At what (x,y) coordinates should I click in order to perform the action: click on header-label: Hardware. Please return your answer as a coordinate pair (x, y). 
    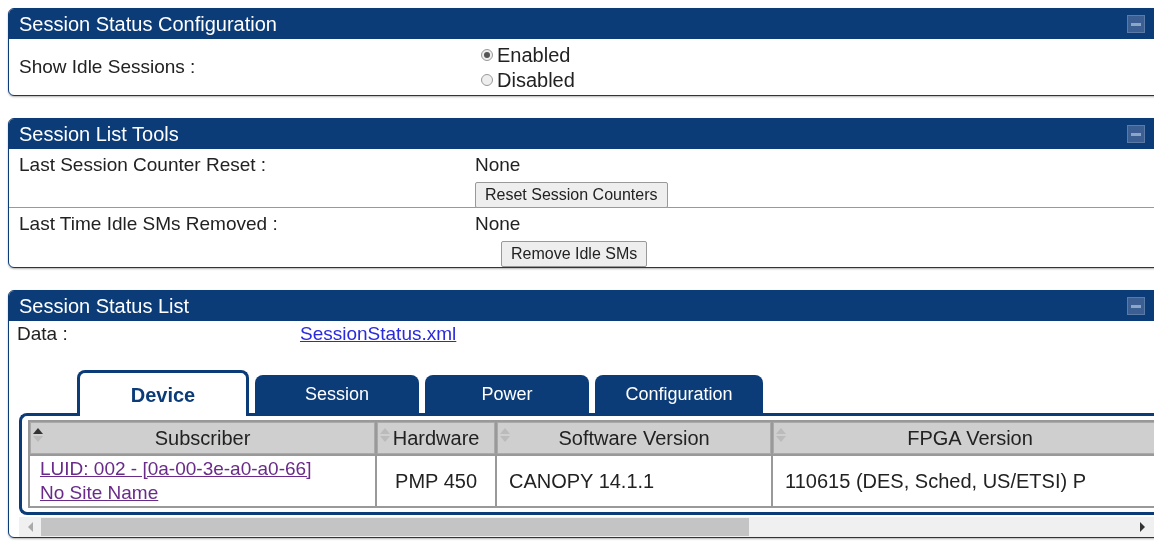
    Looking at the image, I should click on (436, 438).